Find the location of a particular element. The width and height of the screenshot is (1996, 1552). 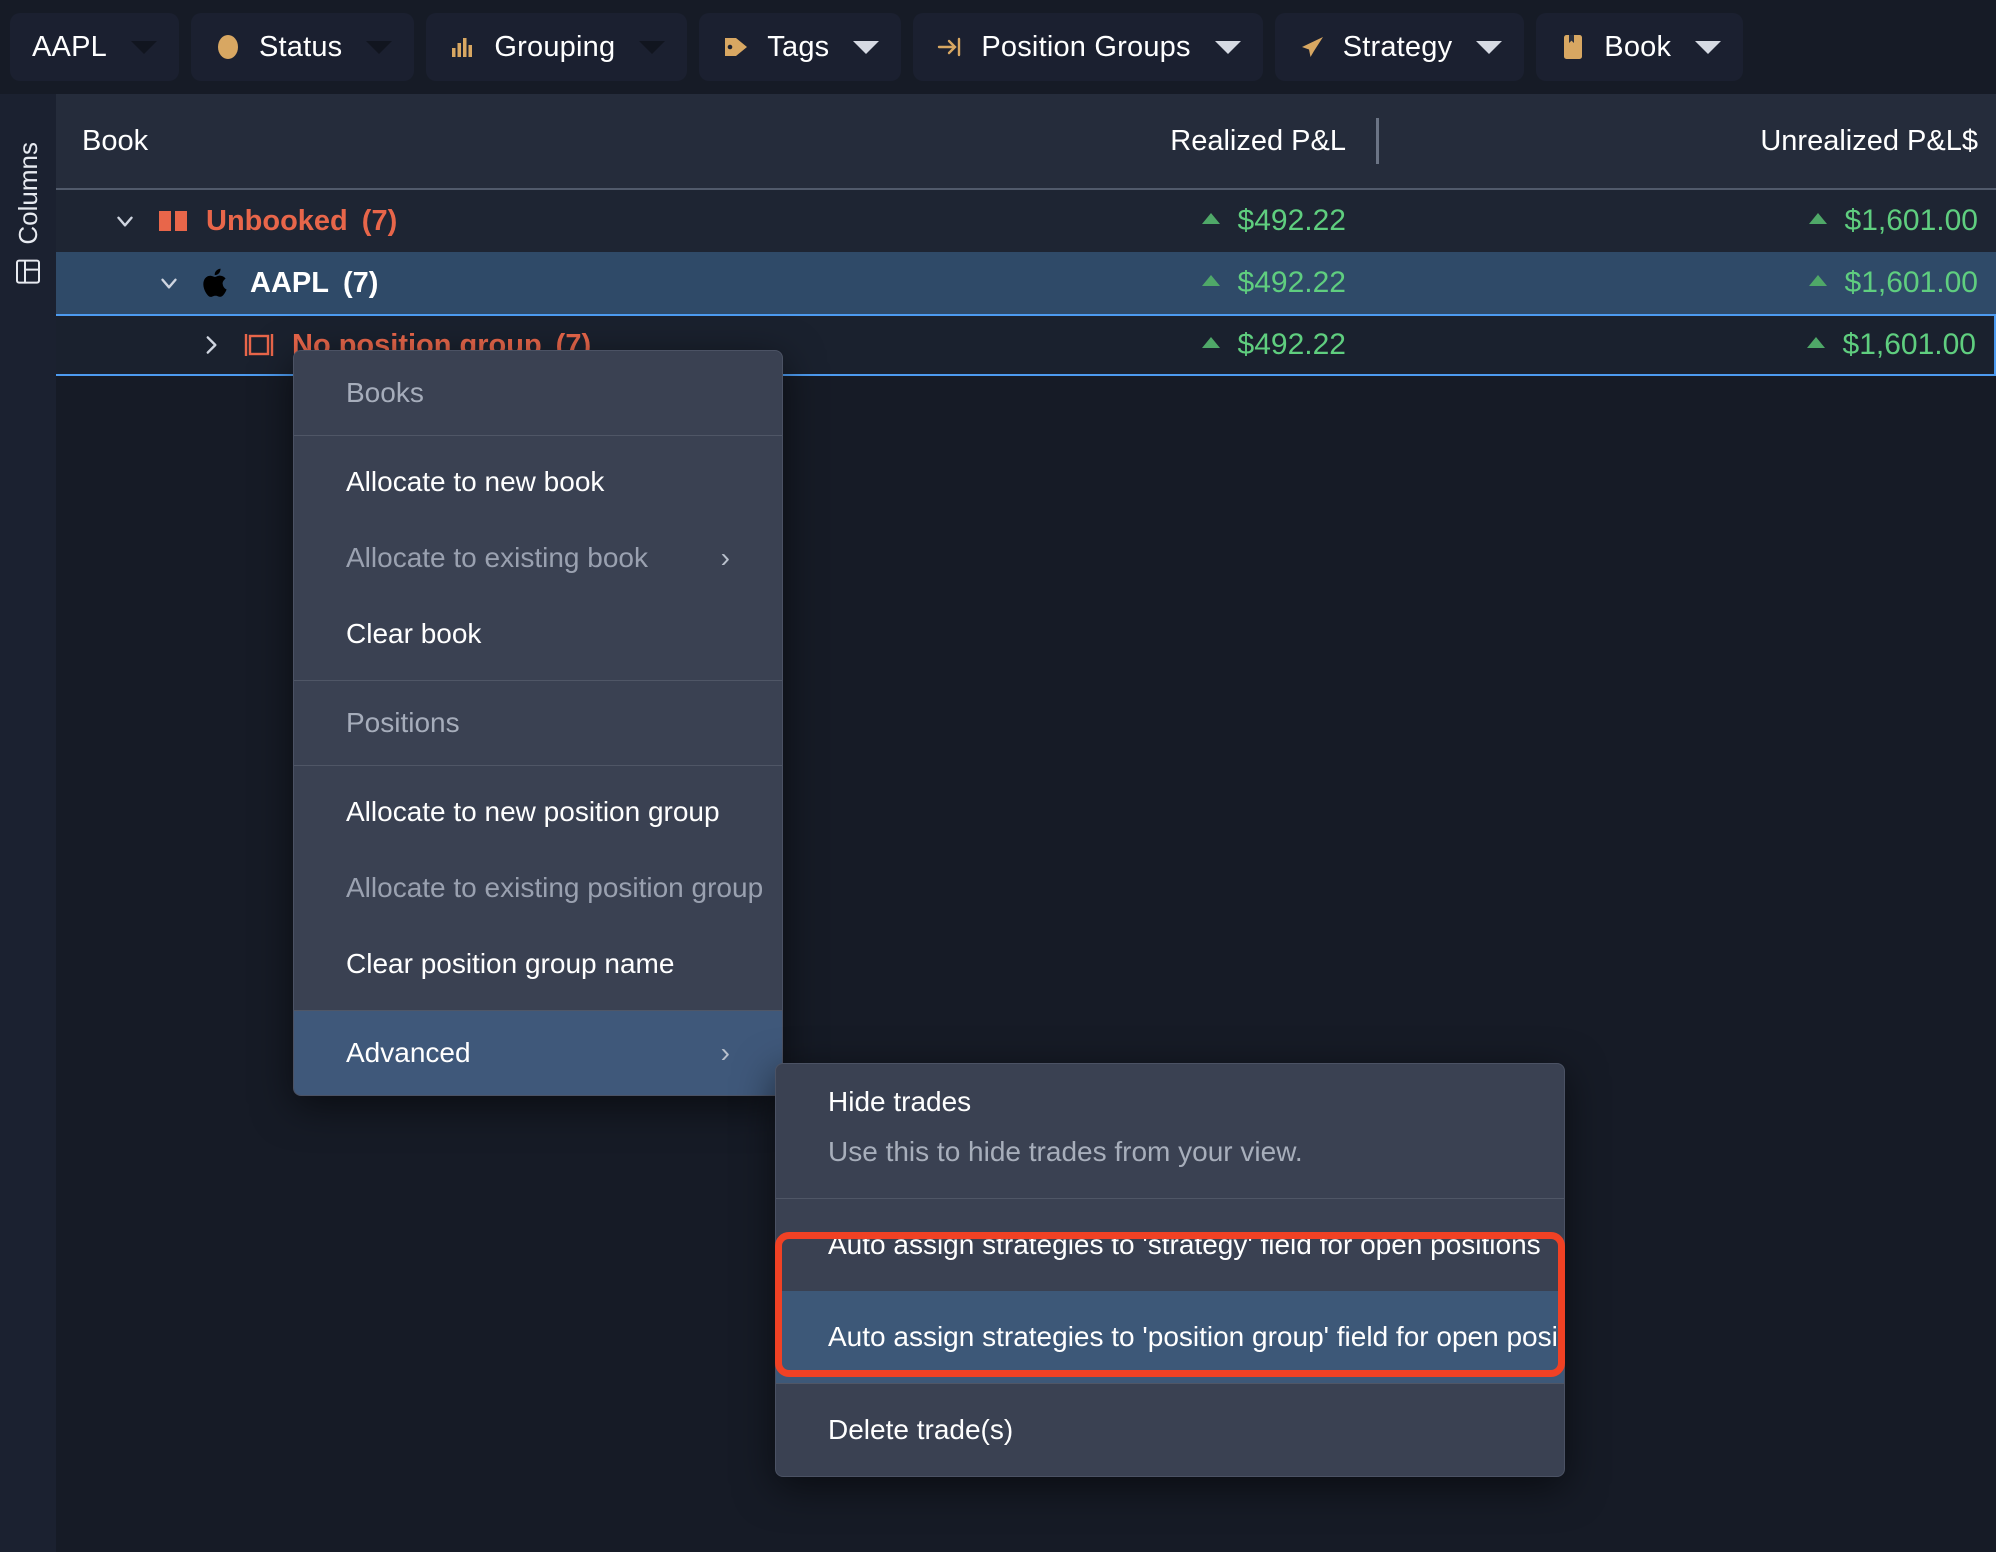

toolbar-chip-label: Strategy is located at coordinates (1397, 46).